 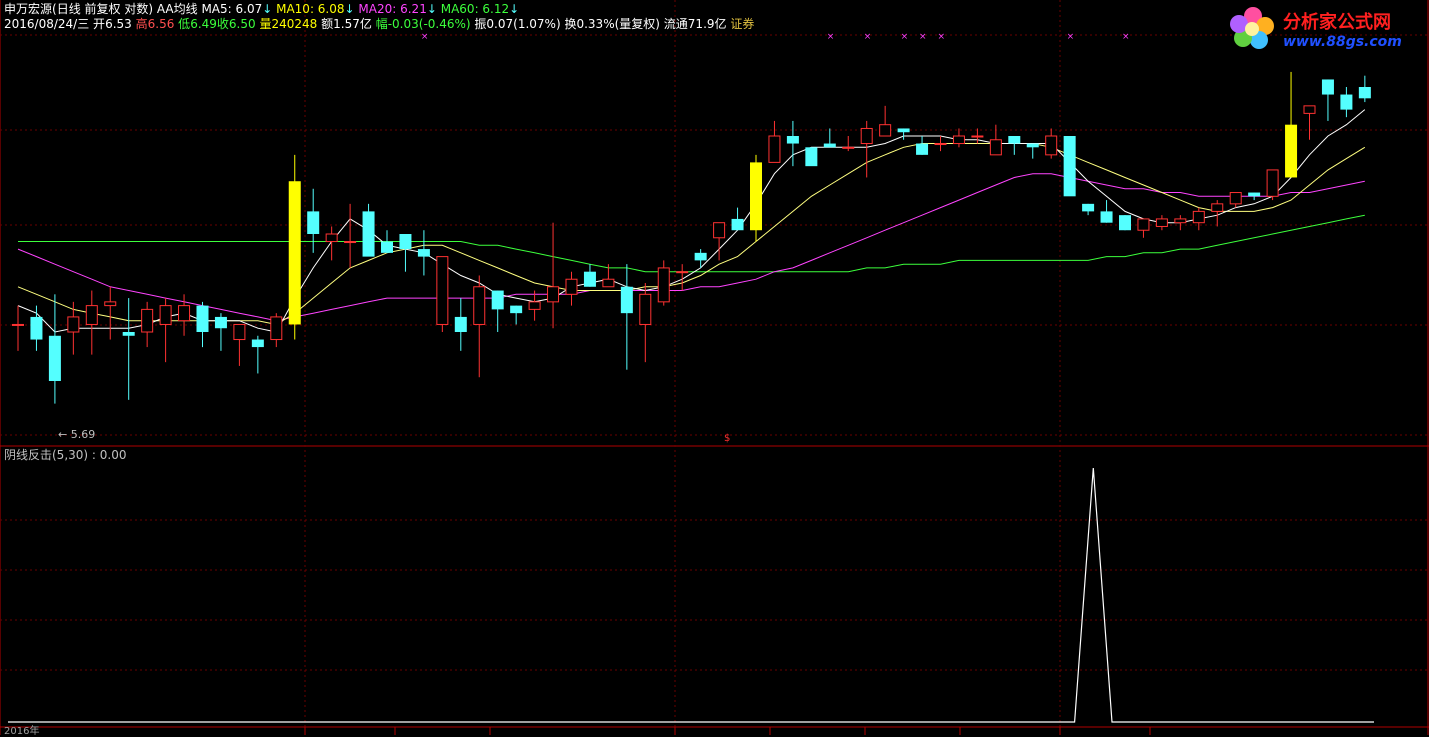 What do you see at coordinates (265, 24) in the screenshot?
I see `volume-label: 量` at bounding box center [265, 24].